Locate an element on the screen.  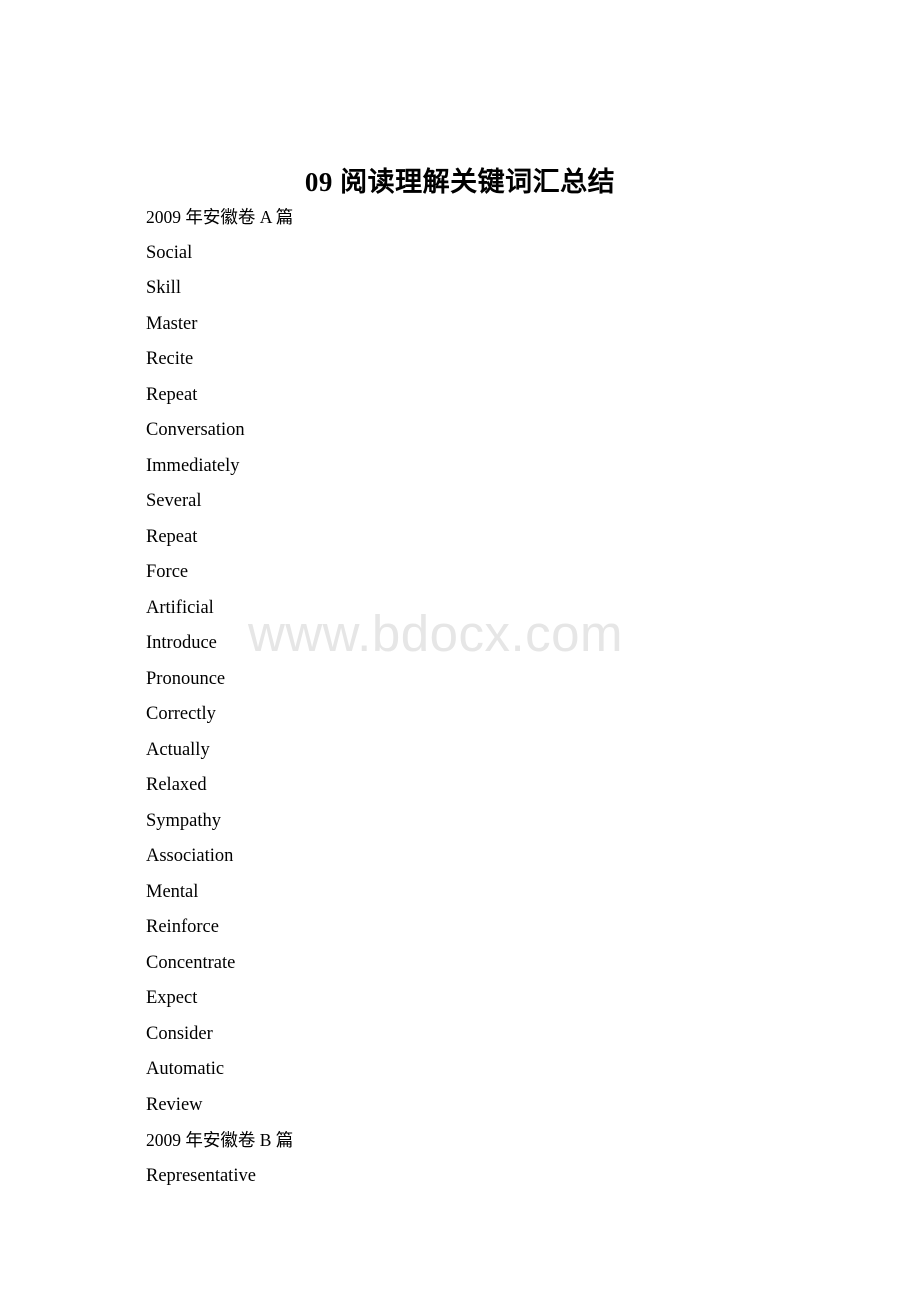
vocabulary-item: Association is located at coordinates (190, 856).